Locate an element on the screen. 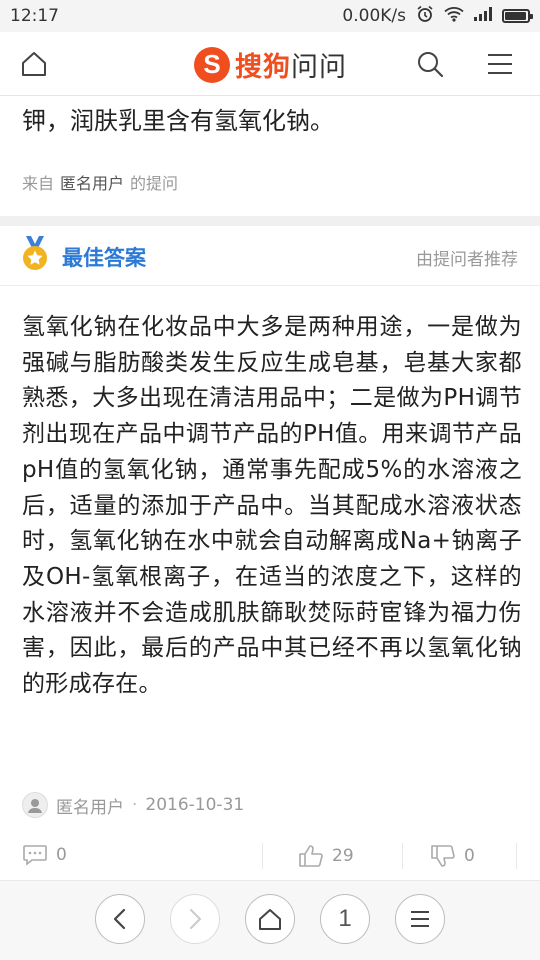 This screenshot has width=540, height=960. best-answer-title: 最佳答案 is located at coordinates (104, 258).